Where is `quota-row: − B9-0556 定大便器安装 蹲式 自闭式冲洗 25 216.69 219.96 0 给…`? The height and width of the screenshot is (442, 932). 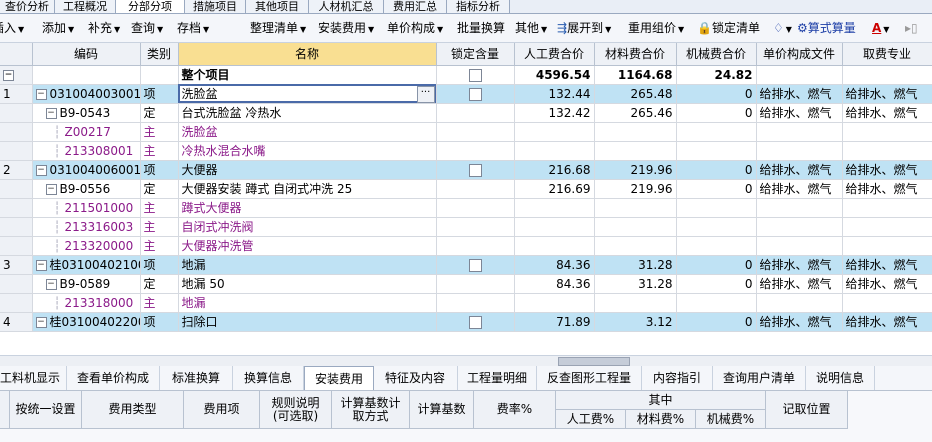 quota-row: − B9-0556 定大便器安装 蹲式 自闭式冲洗 25 216.69 219.96 0 给… is located at coordinates (466, 189).